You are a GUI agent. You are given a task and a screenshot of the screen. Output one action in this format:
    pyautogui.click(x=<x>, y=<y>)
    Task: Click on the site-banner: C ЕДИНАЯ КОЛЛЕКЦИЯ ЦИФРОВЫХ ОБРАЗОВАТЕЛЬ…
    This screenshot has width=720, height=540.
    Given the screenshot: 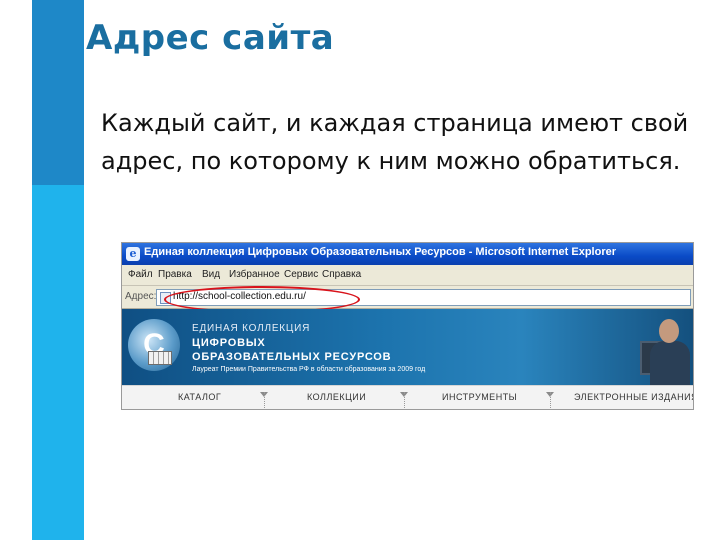 What is the action you would take?
    pyautogui.click(x=407, y=347)
    